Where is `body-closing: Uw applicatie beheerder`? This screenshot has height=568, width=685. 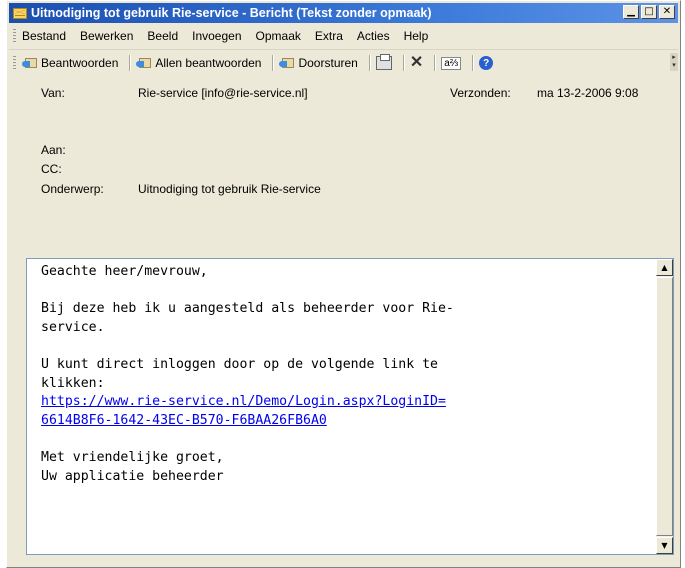 body-closing: Uw applicatie beheerder is located at coordinates (132, 476).